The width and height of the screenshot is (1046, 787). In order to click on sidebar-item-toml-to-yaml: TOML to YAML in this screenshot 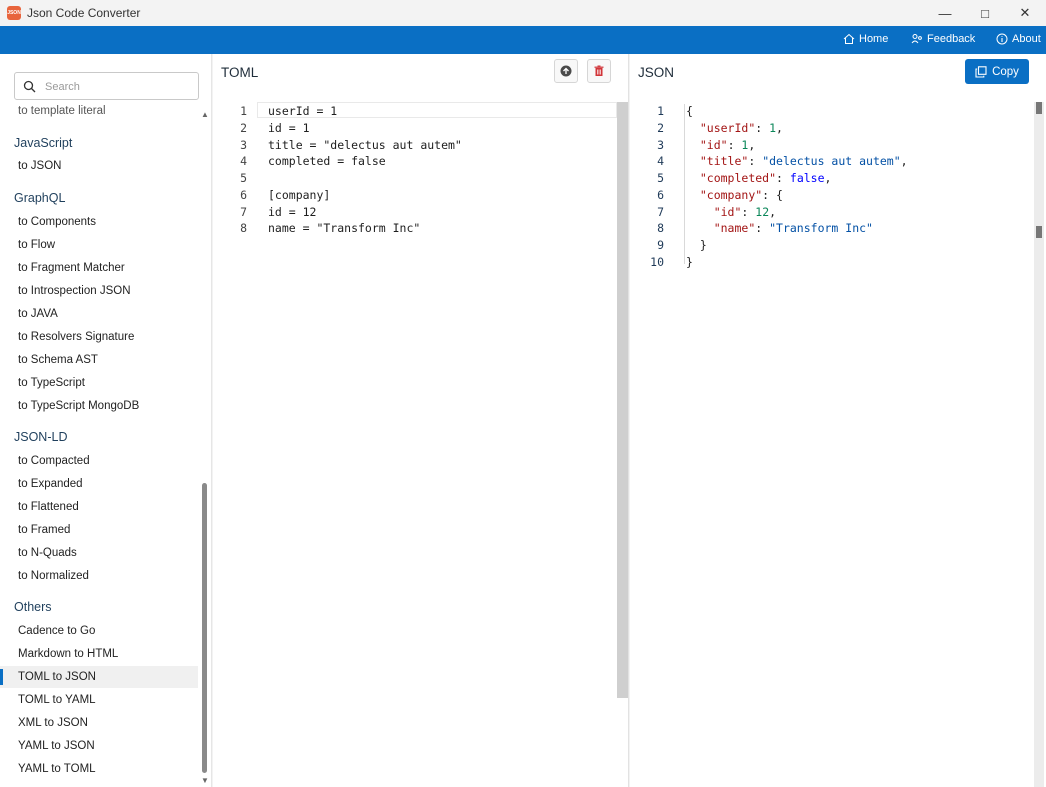, I will do `click(99, 700)`.